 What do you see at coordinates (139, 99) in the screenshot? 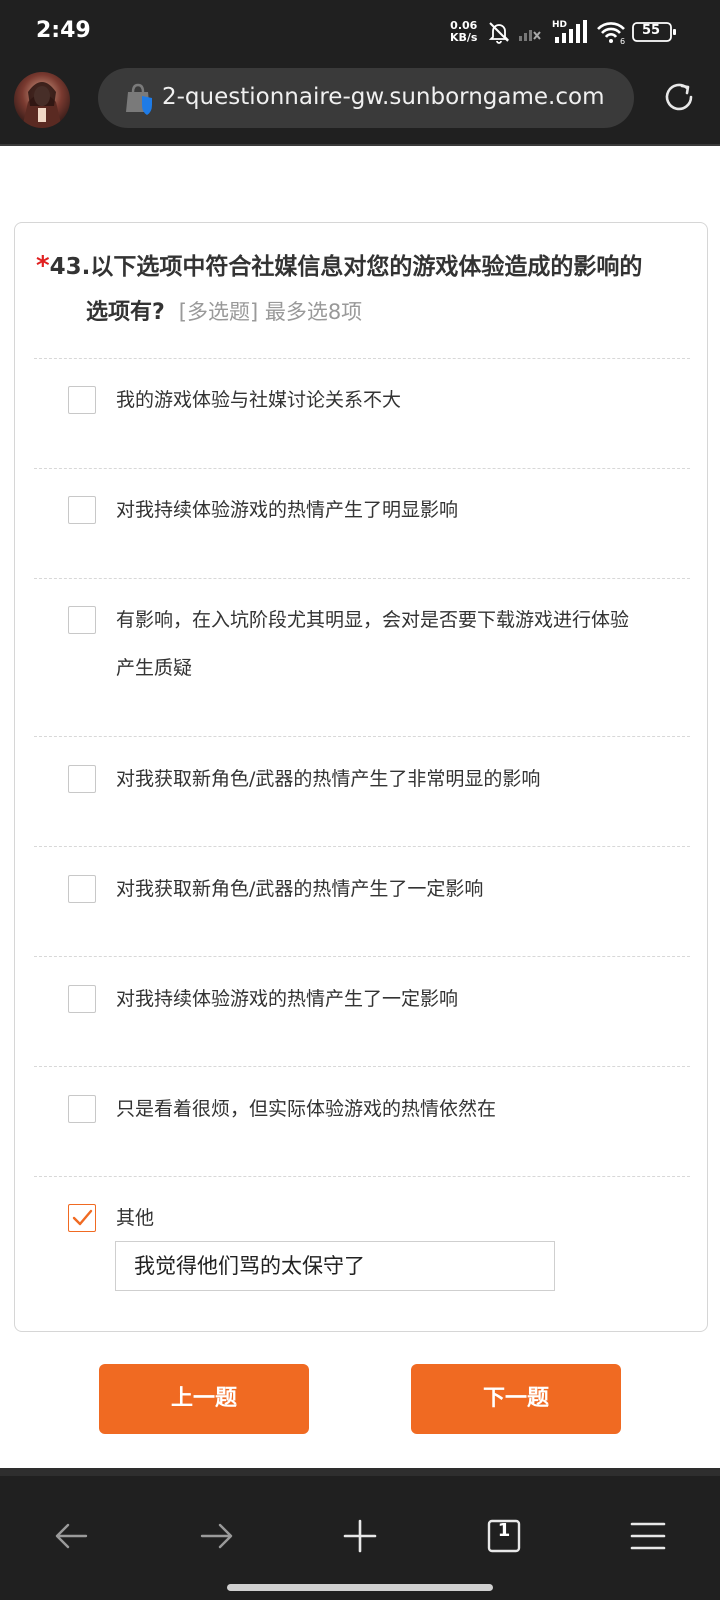
I see `site-security-icon` at bounding box center [139, 99].